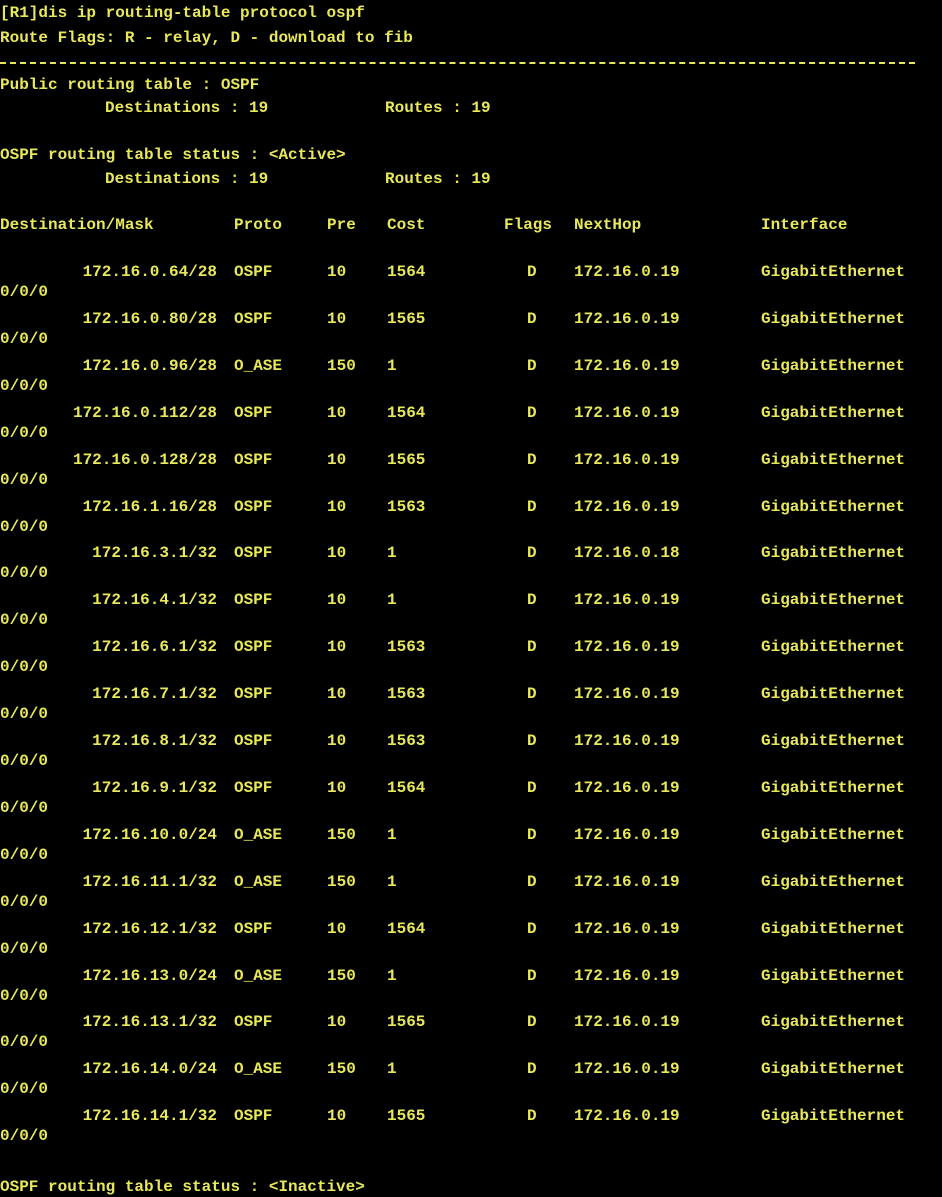  What do you see at coordinates (258, 225) in the screenshot?
I see `header-proto: Proto` at bounding box center [258, 225].